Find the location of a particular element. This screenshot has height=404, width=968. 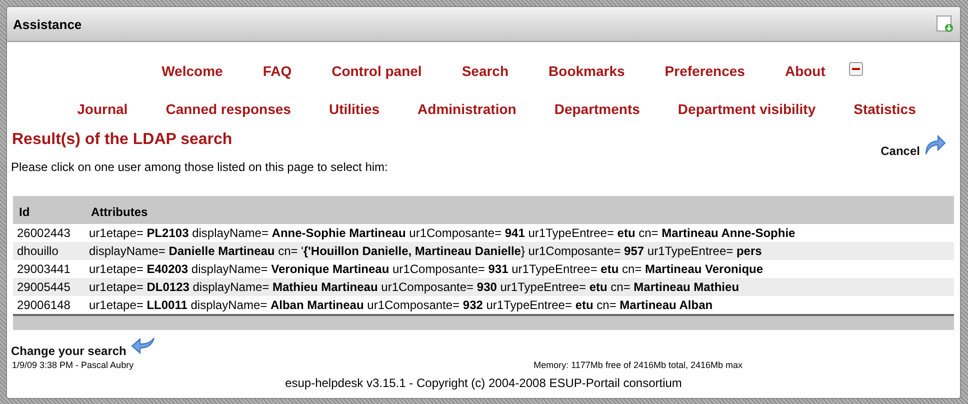

memory-info: Memory: 1177Mb free of 2416Mb total, 2416Mb max is located at coordinates (638, 365).